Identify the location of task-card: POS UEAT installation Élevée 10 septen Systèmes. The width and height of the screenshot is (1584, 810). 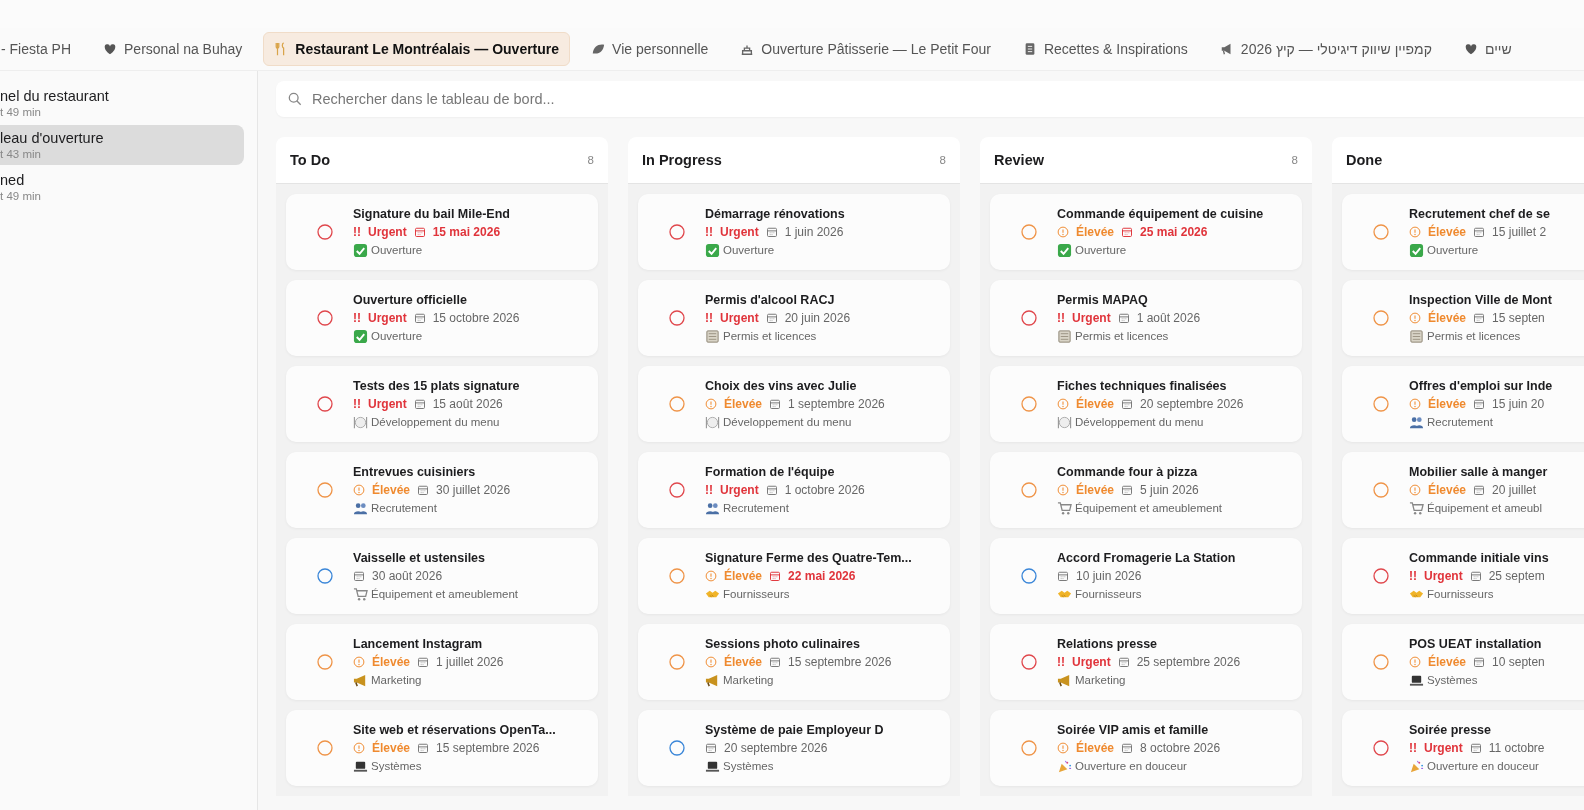
(1463, 662).